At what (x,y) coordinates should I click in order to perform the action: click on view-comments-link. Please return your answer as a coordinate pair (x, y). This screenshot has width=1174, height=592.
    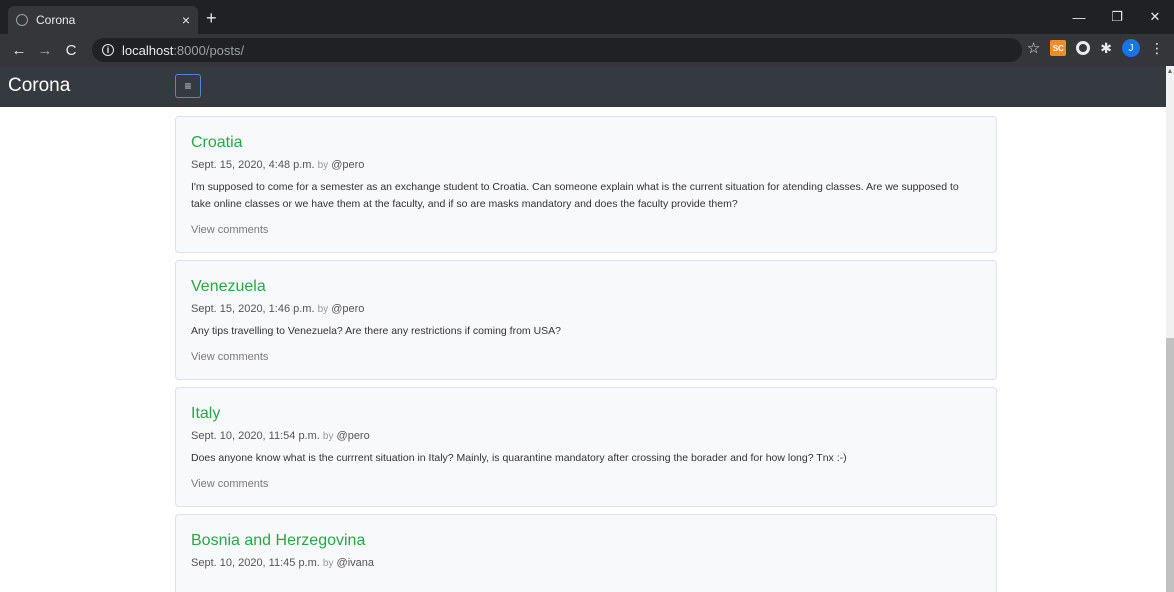
    Looking at the image, I should click on (586, 586).